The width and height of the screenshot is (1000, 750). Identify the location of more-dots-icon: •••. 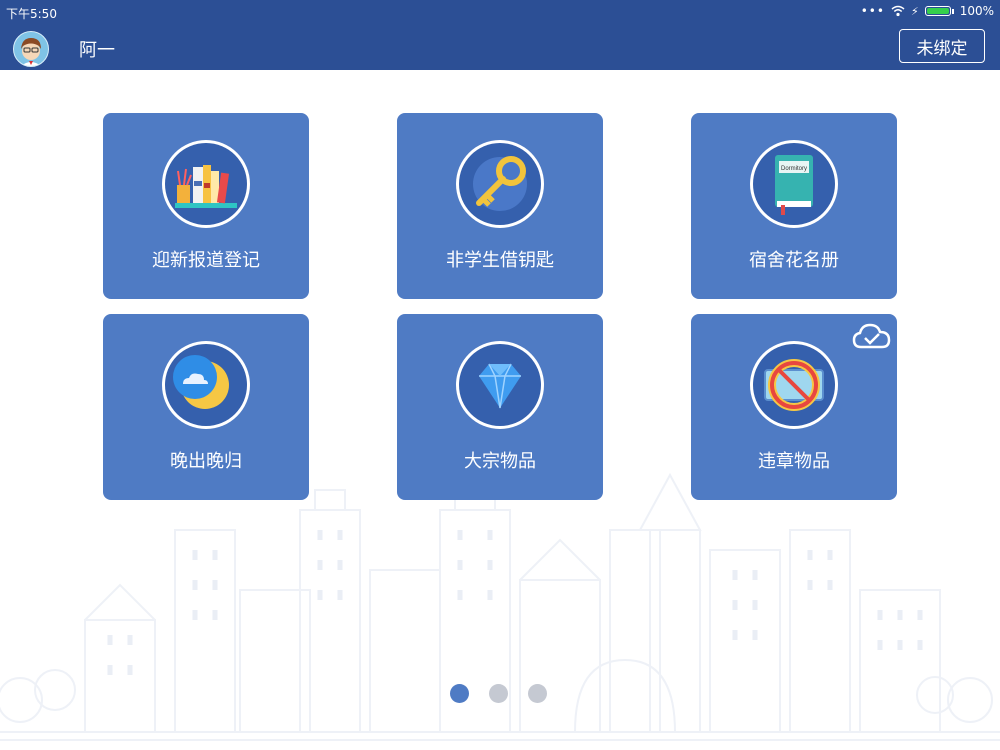
(872, 11).